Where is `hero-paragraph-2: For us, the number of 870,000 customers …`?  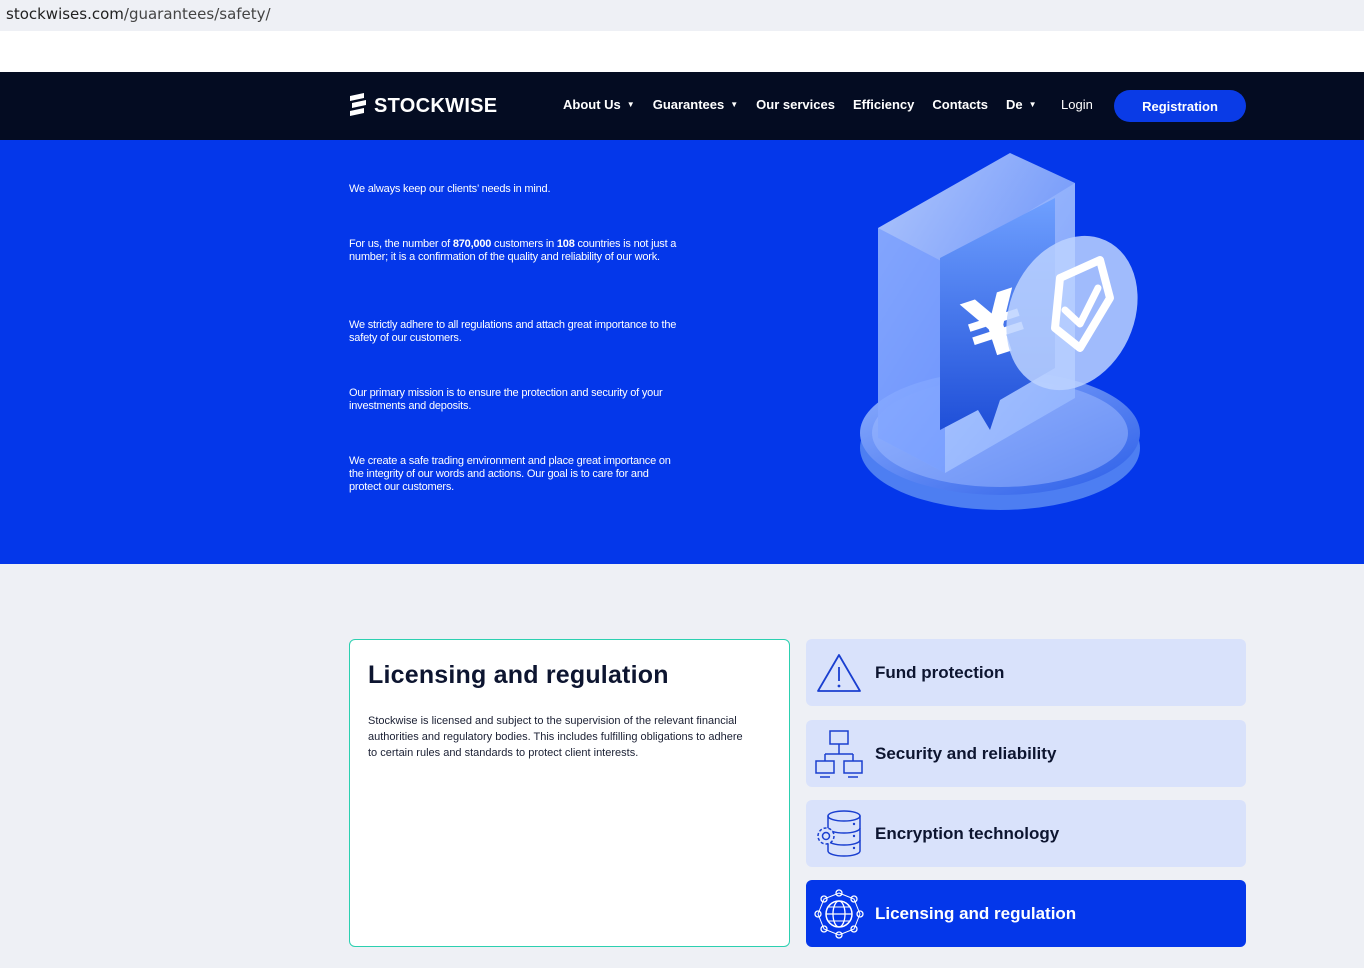
hero-paragraph-2: For us, the number of 870,000 customers … is located at coordinates (514, 251).